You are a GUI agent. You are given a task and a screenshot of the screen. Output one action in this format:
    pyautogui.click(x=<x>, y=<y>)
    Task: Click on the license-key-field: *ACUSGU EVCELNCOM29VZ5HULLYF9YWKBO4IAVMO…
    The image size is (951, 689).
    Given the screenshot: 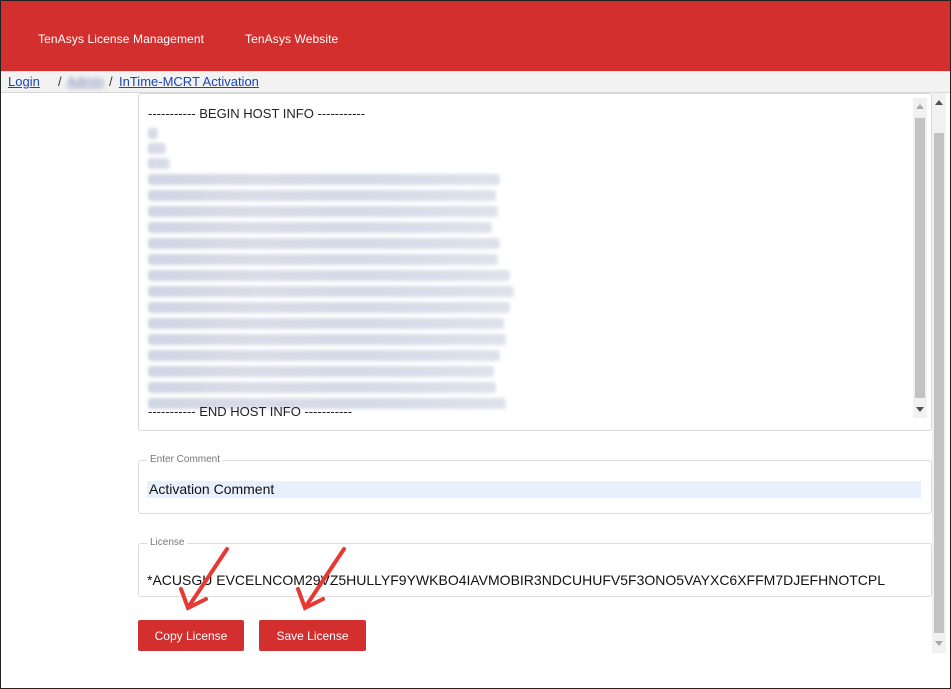 What is the action you would take?
    pyautogui.click(x=535, y=580)
    